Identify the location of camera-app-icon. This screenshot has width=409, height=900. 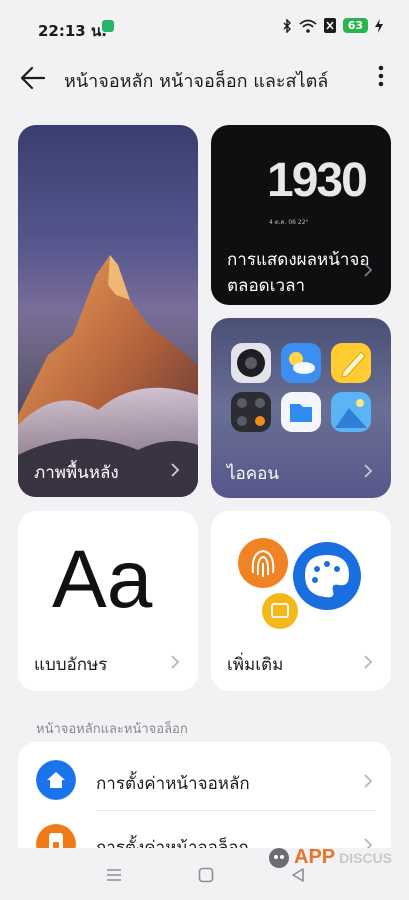
(251, 363).